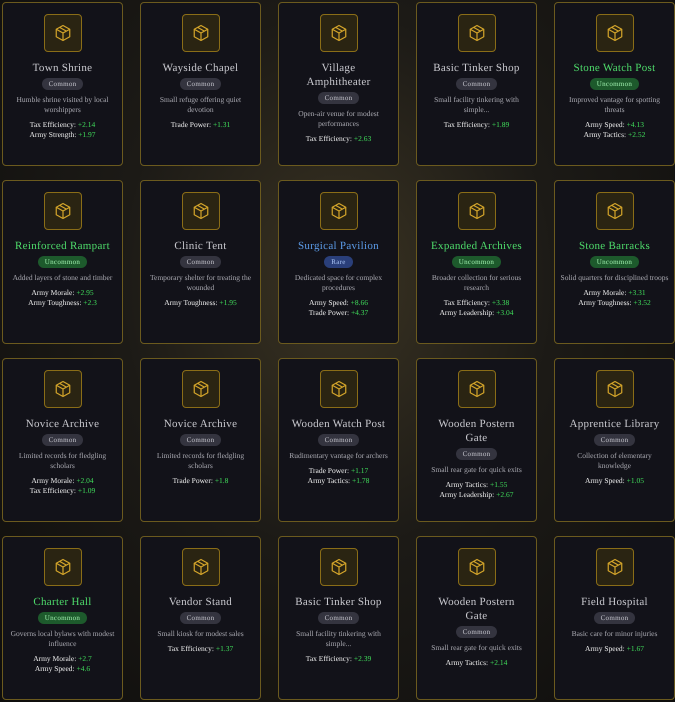 This screenshot has height=702, width=675. Describe the element at coordinates (338, 246) in the screenshot. I see `building-name: Surgical Pavilion` at that location.